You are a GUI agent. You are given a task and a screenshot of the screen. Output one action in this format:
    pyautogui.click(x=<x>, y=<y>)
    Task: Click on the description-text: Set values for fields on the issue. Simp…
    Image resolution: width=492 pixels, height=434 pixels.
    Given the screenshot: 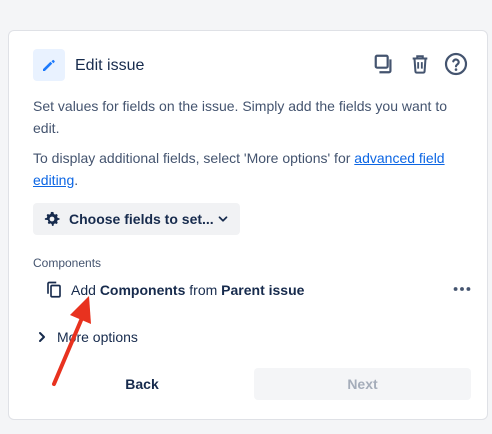 What is the action you would take?
    pyautogui.click(x=240, y=117)
    